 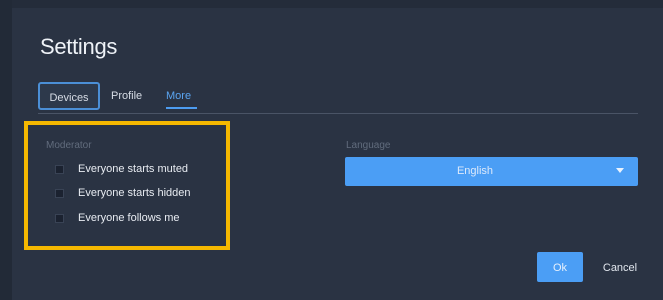 I want to click on tab-profile: Profile, so click(x=129, y=96).